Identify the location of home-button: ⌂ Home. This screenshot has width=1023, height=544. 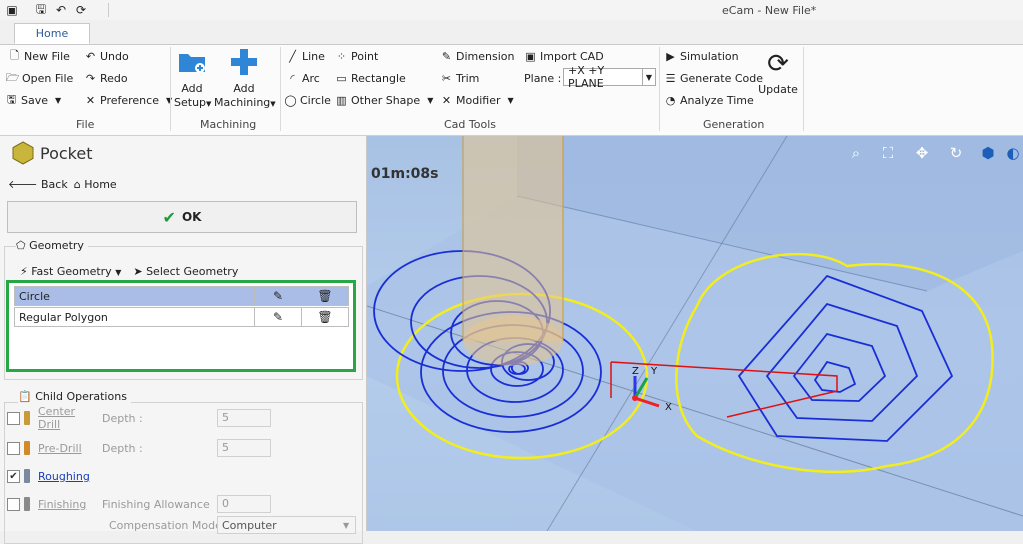
(95, 184).